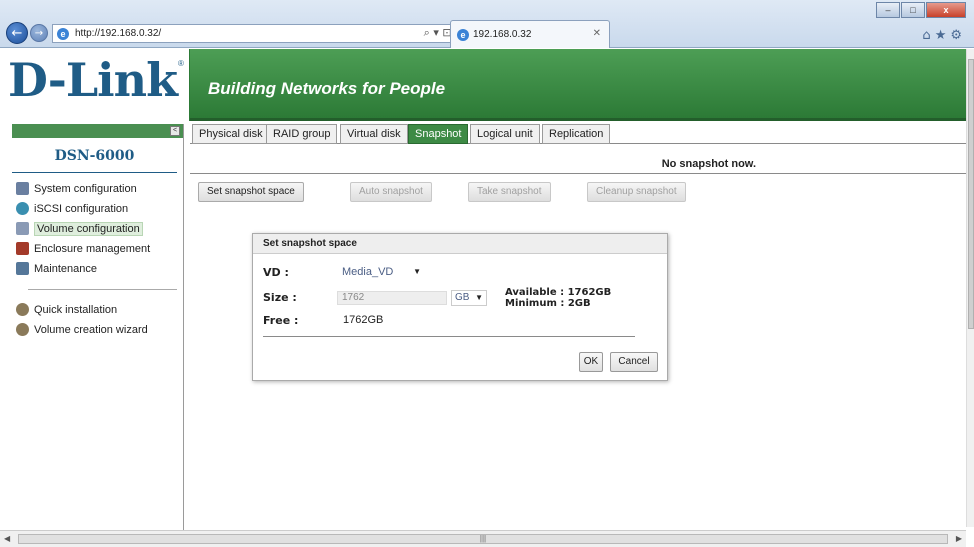 The image size is (974, 547). Describe the element at coordinates (268, 33) in the screenshot. I see `address-bar: e http://192.168.0.32/ ⌕ ▾ ⊡ ↻ ✕` at that location.